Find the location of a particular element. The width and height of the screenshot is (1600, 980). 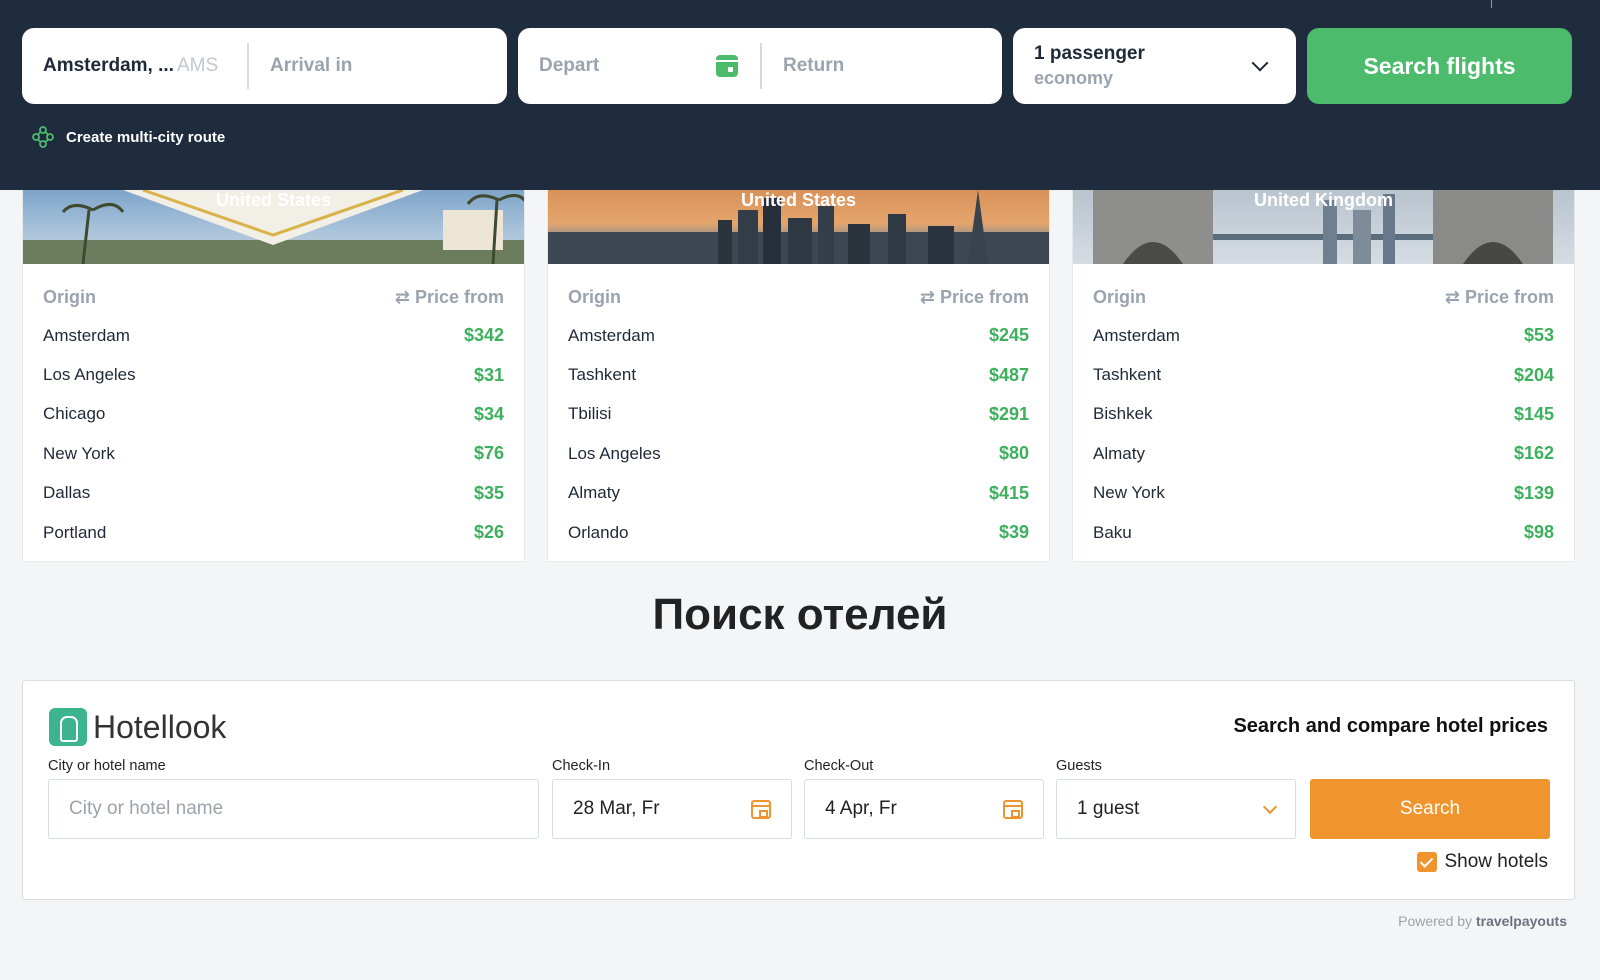

destination-country: United Kingdom is located at coordinates (1323, 200).